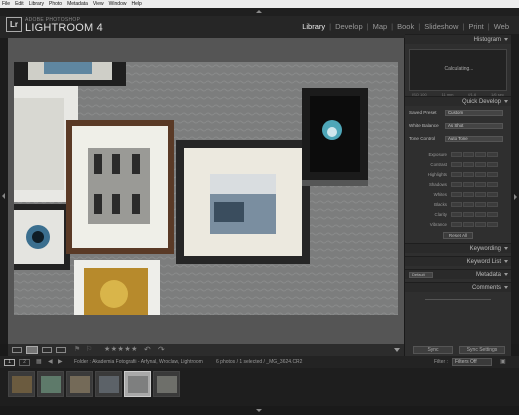 Image resolution: width=519 pixels, height=415 pixels. What do you see at coordinates (147, 349) in the screenshot?
I see `rotate-left-icon: ↶` at bounding box center [147, 349].